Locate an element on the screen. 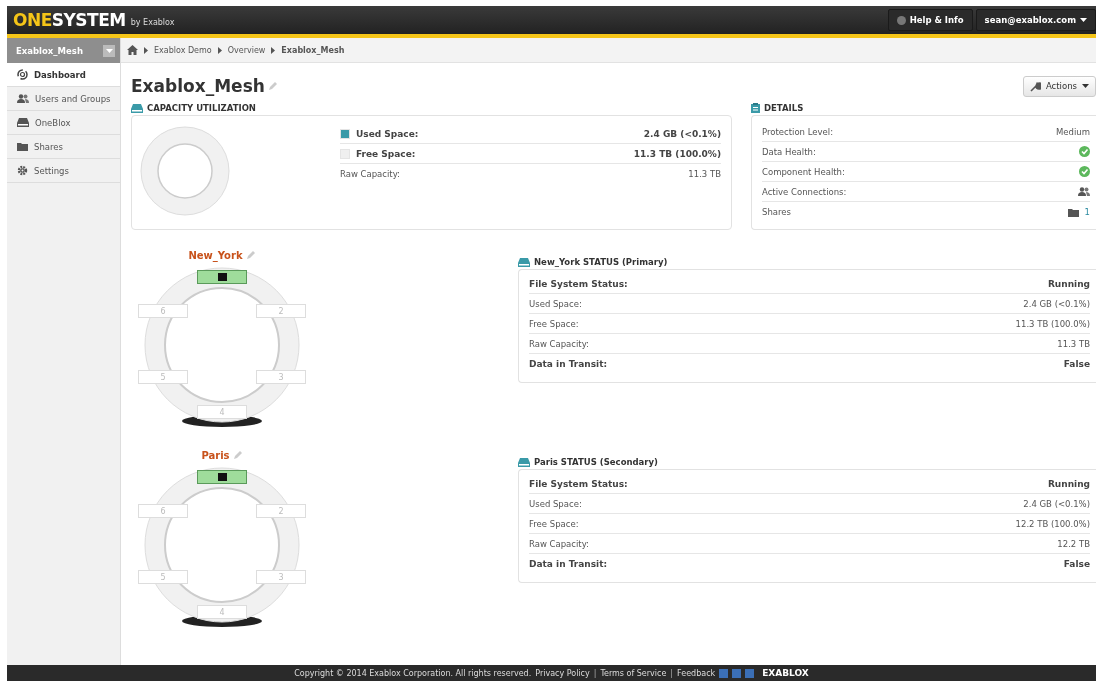  row-label: Active Connections: is located at coordinates (804, 191).